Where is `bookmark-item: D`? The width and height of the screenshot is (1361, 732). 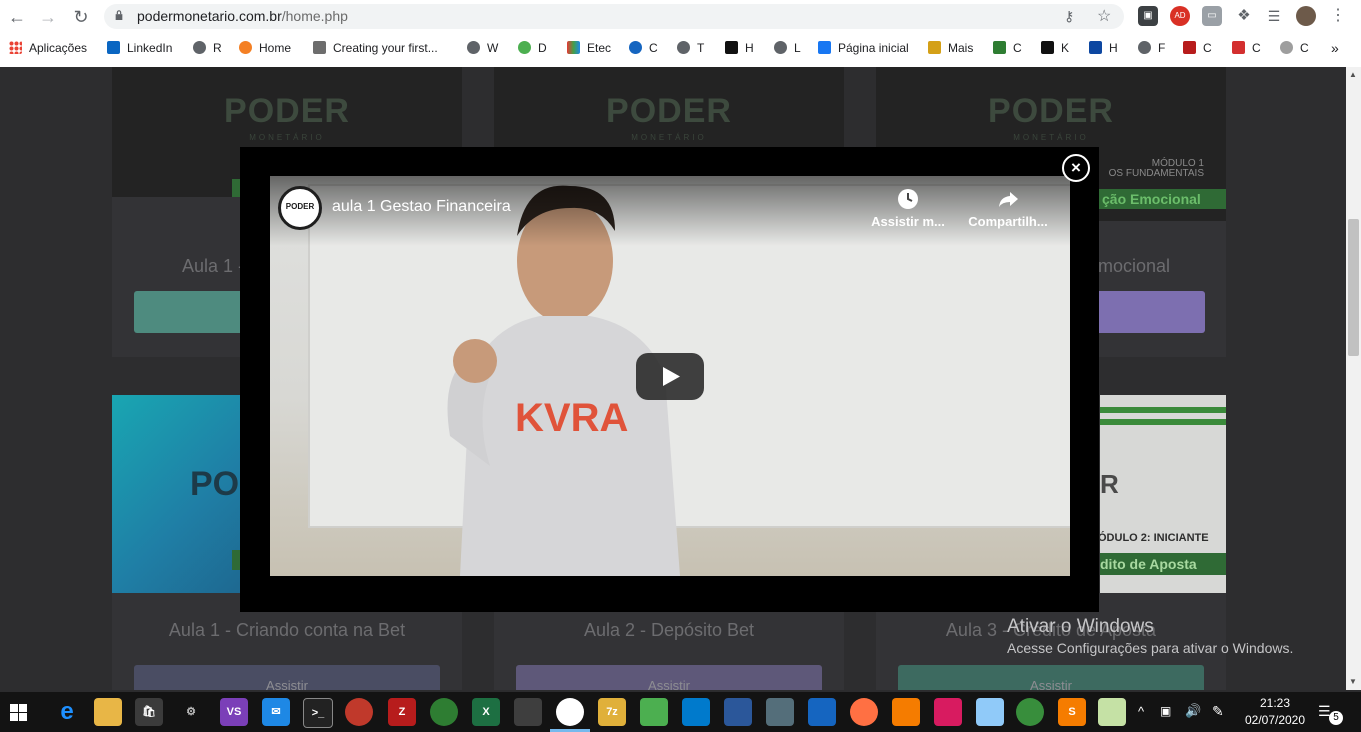
bookmark-item: D is located at coordinates (532, 48).